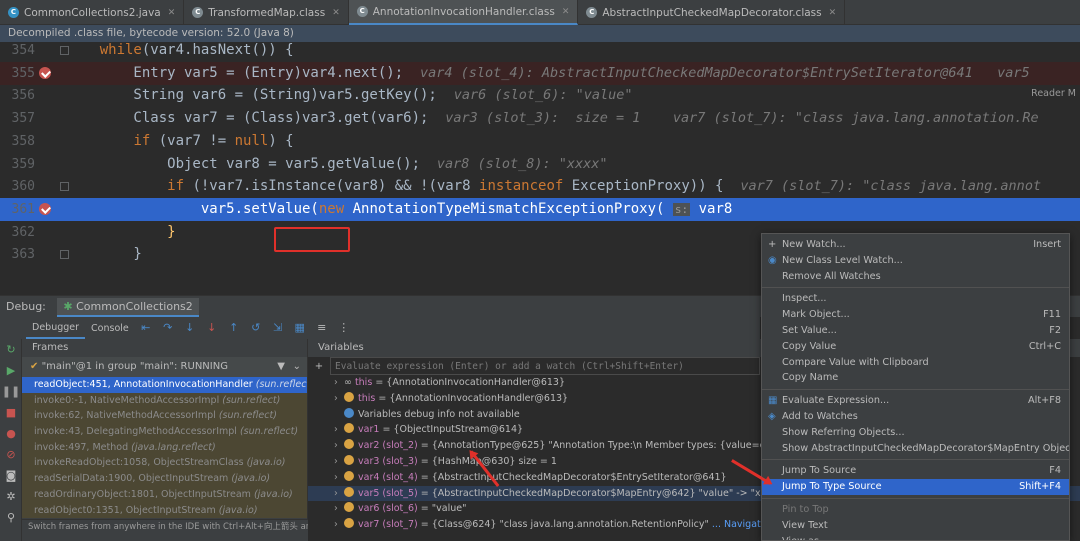  I want to click on code-token: s:, so click(681, 209).